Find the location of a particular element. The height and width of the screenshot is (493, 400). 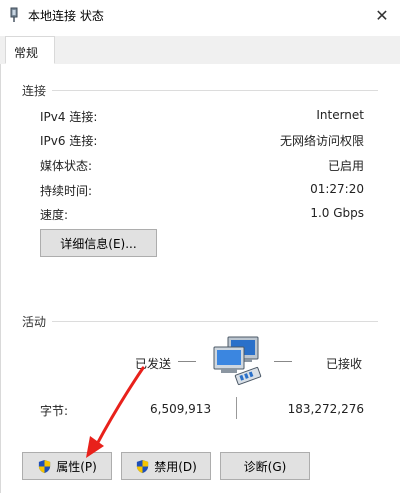

network-adapter-icon is located at coordinates (14, 14).